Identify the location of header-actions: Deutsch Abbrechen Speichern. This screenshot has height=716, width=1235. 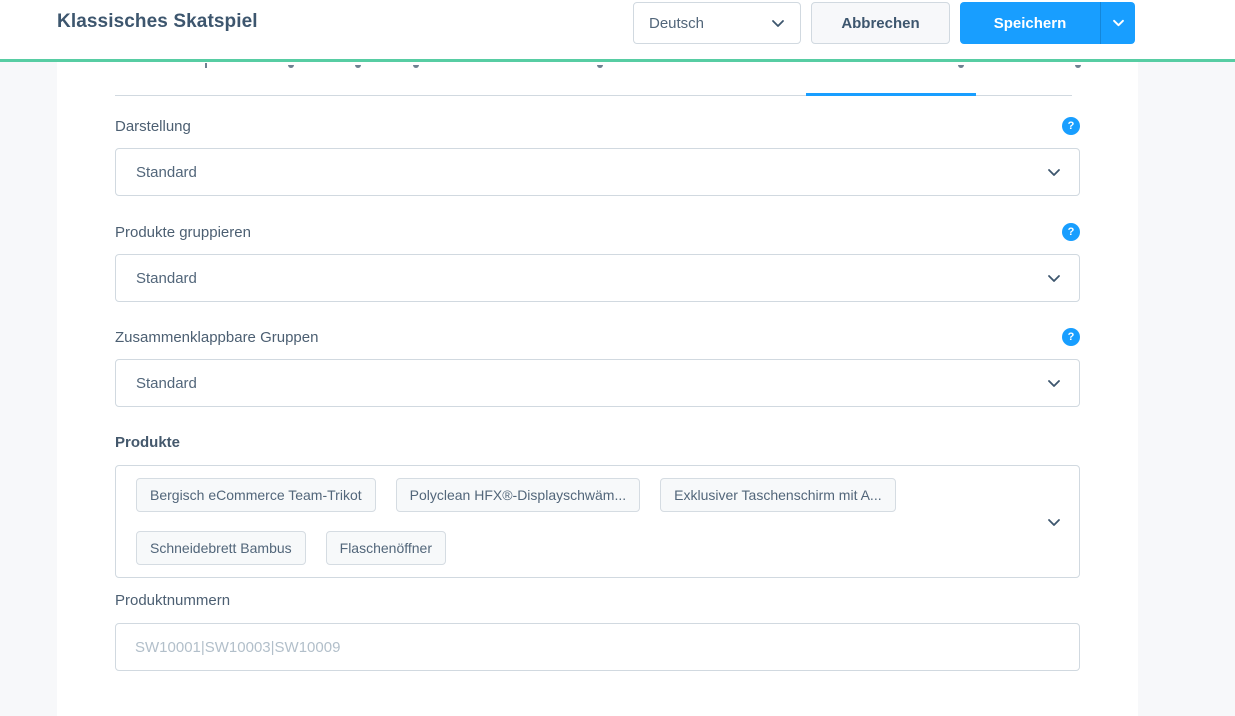
(884, 23).